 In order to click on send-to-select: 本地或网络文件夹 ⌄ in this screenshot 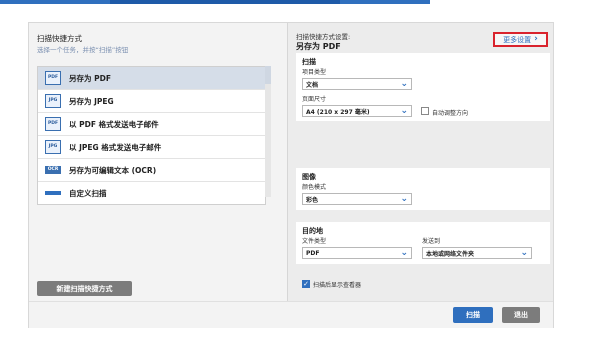, I will do `click(477, 253)`.